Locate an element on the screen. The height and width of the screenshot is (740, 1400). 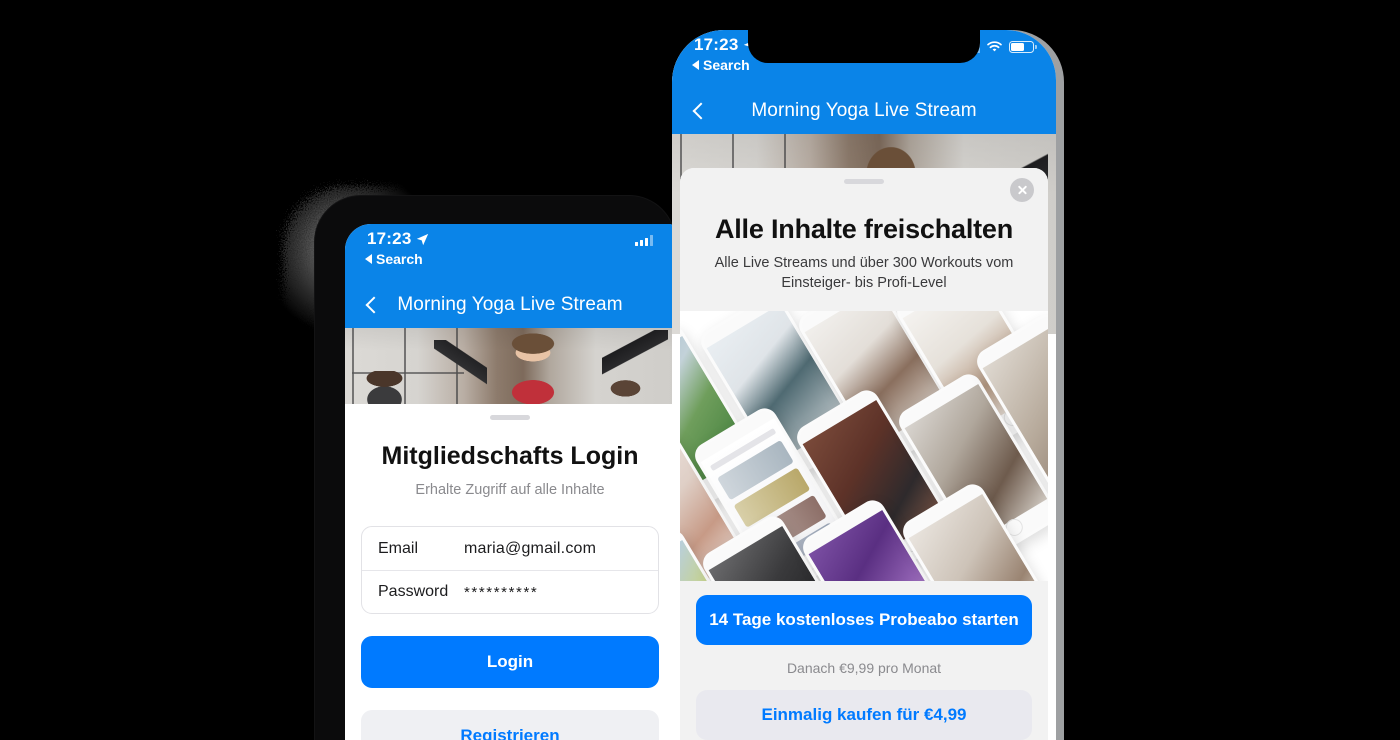
left-hero-image is located at coordinates (510, 366).